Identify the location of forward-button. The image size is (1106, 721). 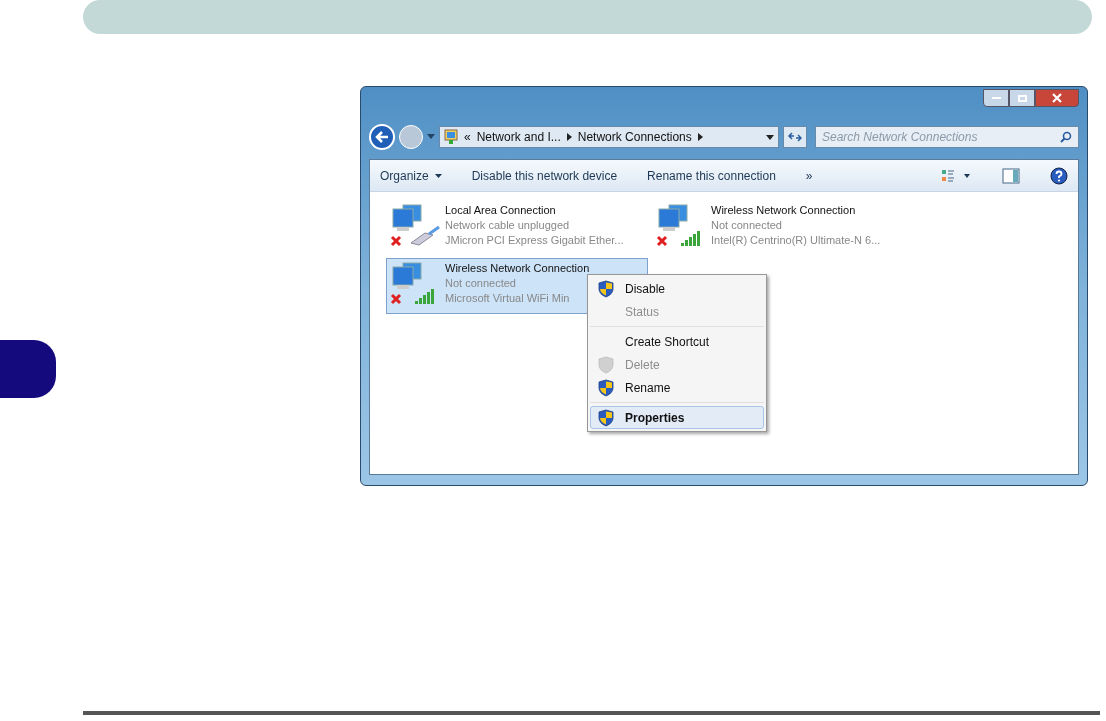
(411, 137).